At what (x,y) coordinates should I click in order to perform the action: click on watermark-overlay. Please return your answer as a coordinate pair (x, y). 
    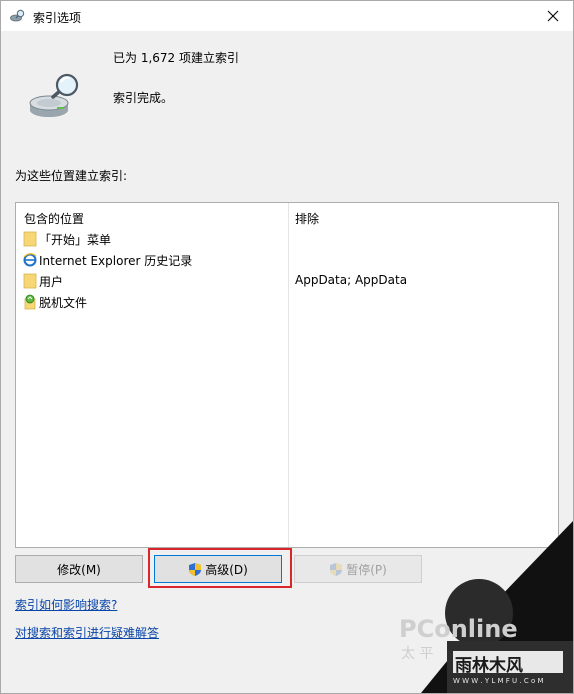
    Looking at the image, I should click on (497, 607).